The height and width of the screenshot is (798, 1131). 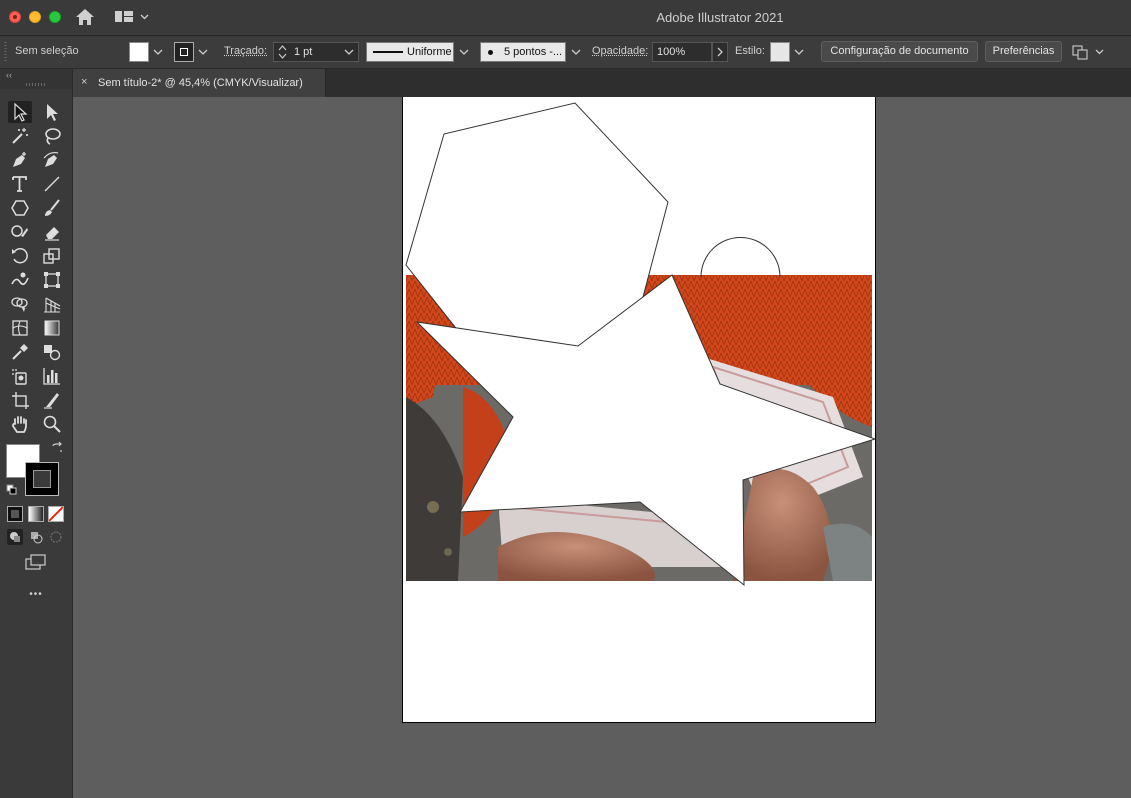 I want to click on draw-inside-button, so click(x=56, y=537).